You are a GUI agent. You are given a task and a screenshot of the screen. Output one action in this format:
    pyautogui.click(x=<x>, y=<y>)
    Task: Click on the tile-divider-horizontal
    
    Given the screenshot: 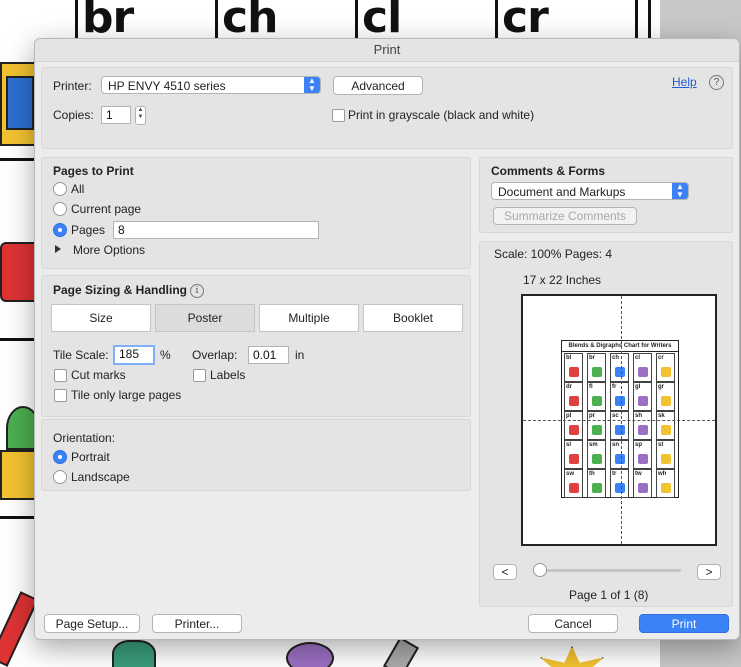 What is the action you would take?
    pyautogui.click(x=619, y=420)
    